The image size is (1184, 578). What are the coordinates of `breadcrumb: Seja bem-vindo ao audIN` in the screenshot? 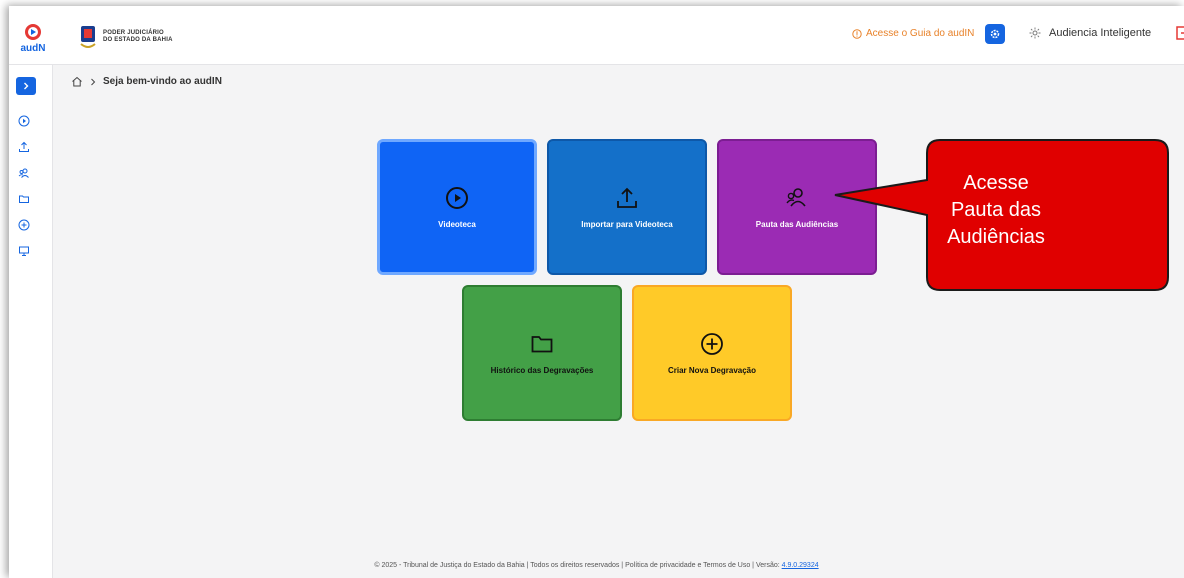 It's located at (146, 81).